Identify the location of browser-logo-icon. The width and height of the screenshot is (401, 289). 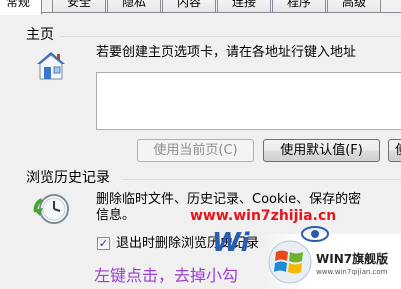
(315, 233).